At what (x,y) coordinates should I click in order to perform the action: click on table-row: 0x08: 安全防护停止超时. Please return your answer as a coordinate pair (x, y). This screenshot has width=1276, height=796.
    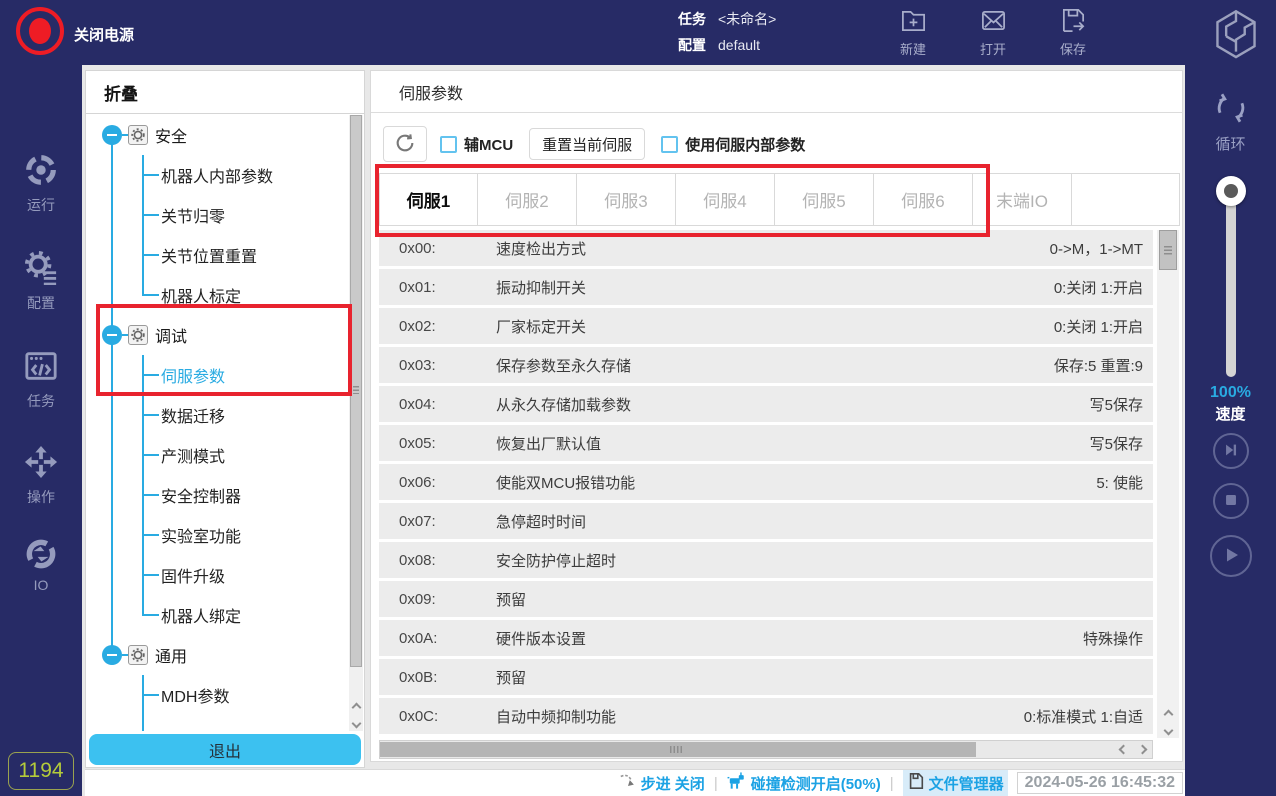
    Looking at the image, I should click on (766, 560).